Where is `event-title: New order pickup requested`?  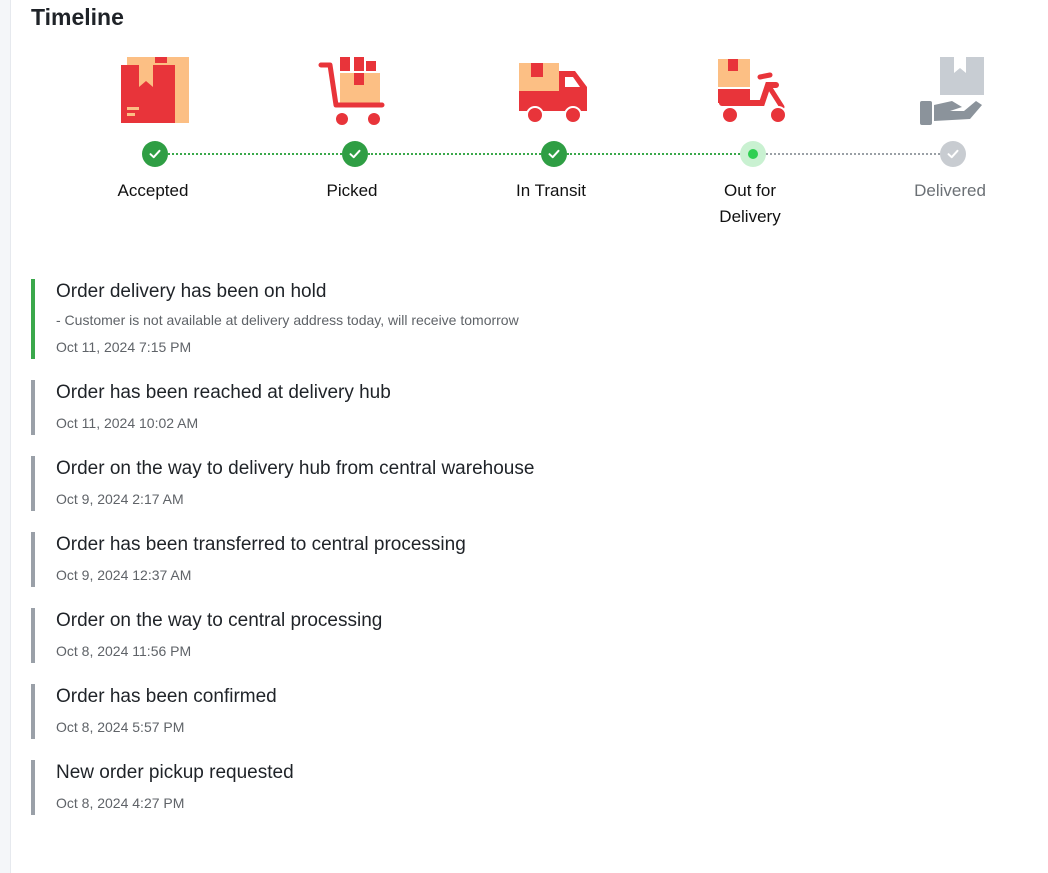 event-title: New order pickup requested is located at coordinates (175, 772).